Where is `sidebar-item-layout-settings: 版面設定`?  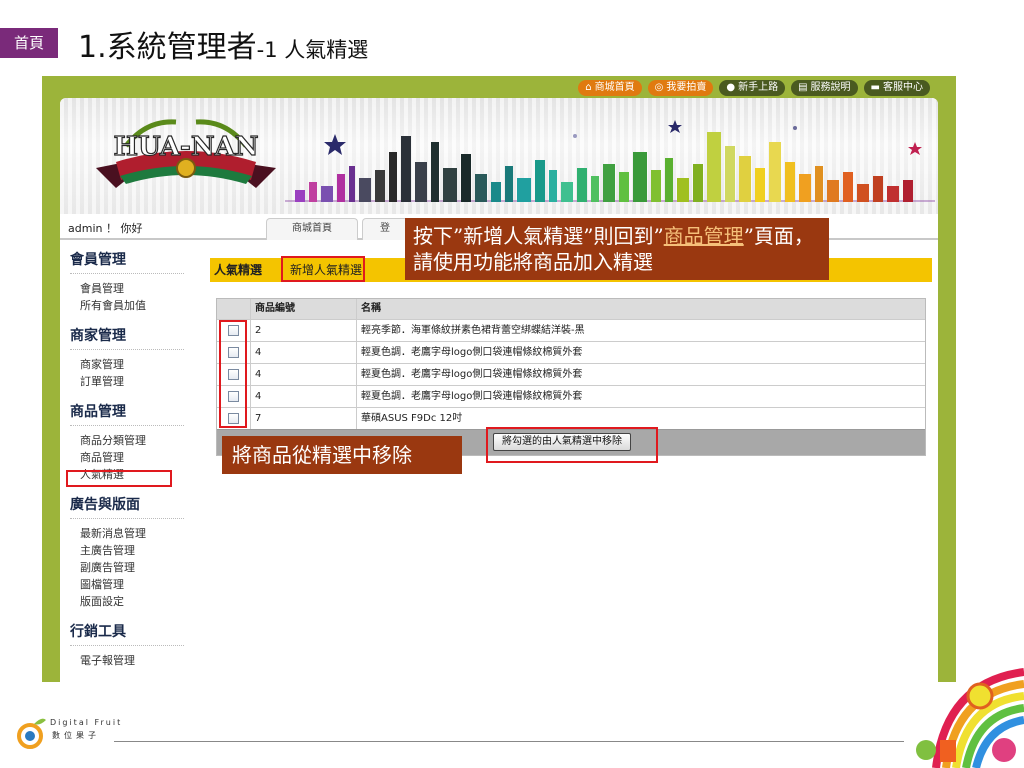 sidebar-item-layout-settings: 版面設定 is located at coordinates (133, 601).